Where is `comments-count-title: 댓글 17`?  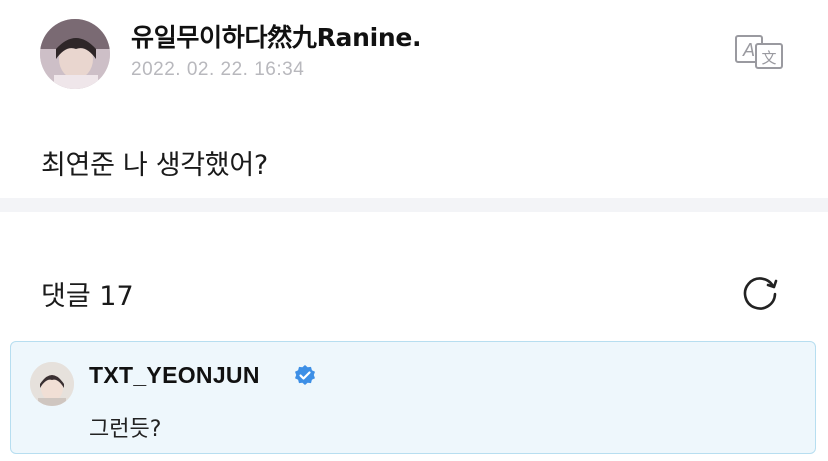 comments-count-title: 댓글 17 is located at coordinates (87, 296).